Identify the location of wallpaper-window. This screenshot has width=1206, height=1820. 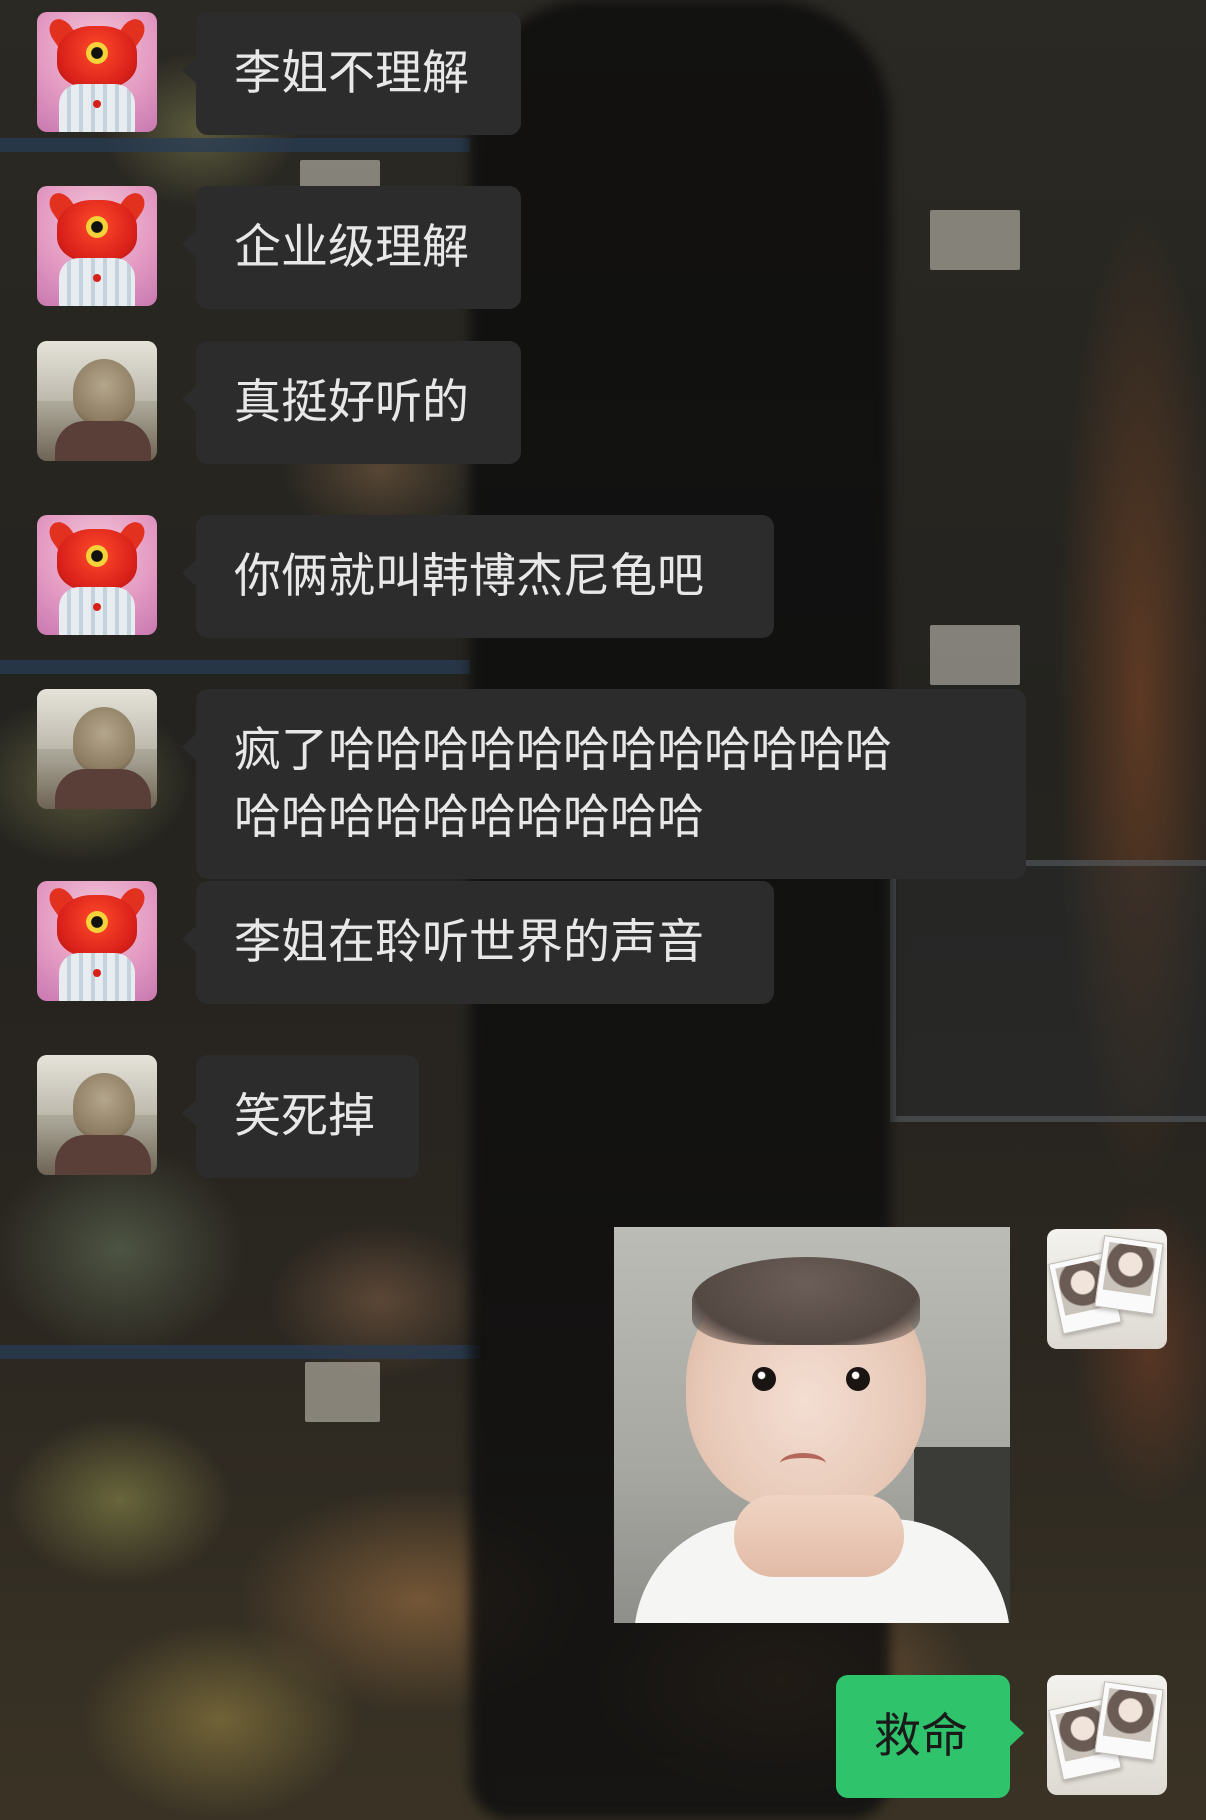
(1048, 991).